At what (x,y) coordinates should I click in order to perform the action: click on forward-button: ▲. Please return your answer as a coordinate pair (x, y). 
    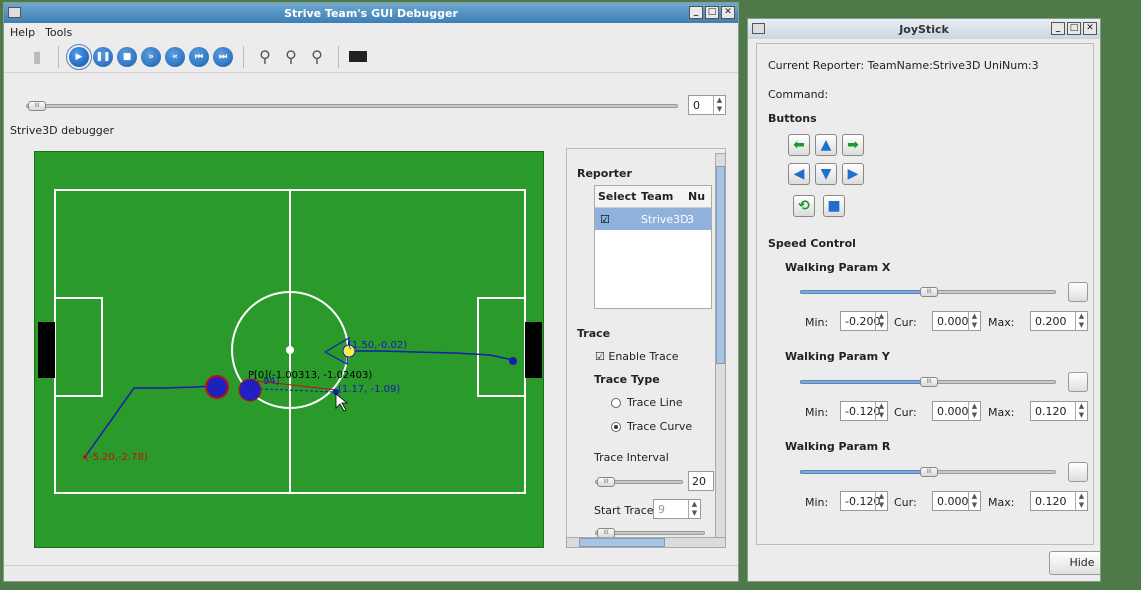
    Looking at the image, I should click on (826, 145).